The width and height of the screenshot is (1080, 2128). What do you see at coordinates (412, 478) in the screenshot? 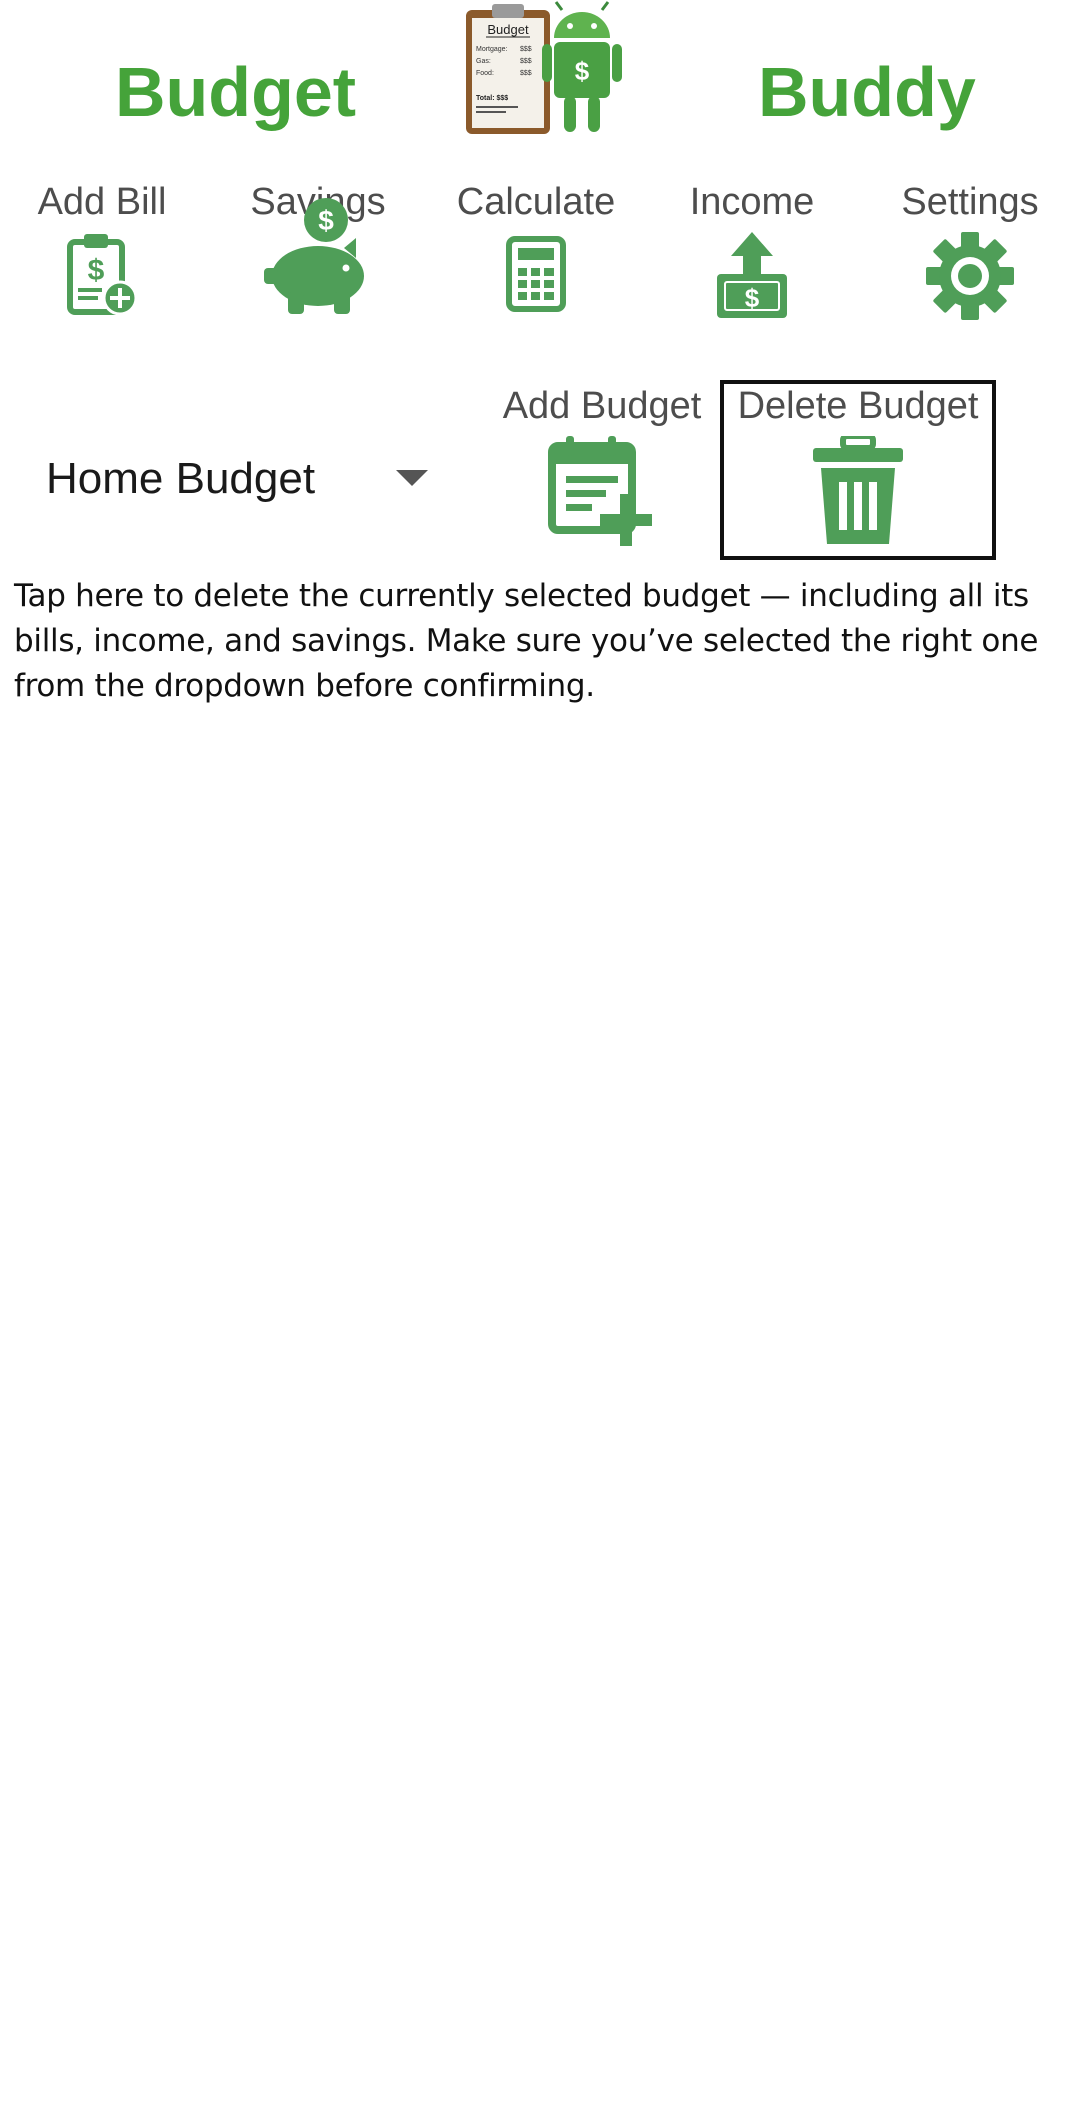
I see `dropdown-caret-icon` at bounding box center [412, 478].